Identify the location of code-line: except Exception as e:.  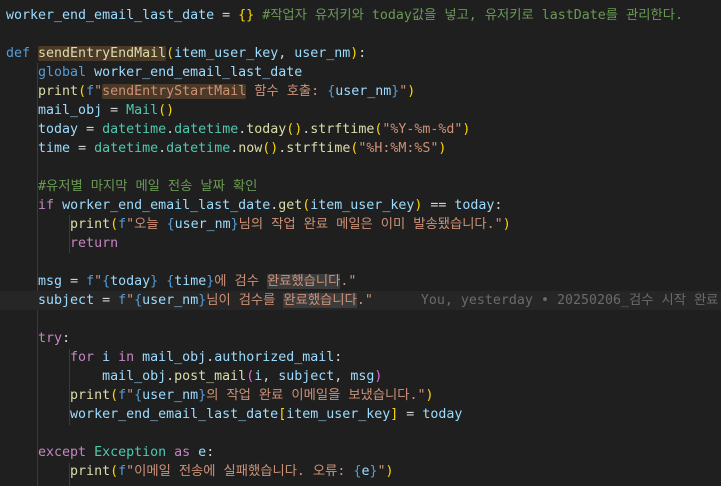
(360, 452).